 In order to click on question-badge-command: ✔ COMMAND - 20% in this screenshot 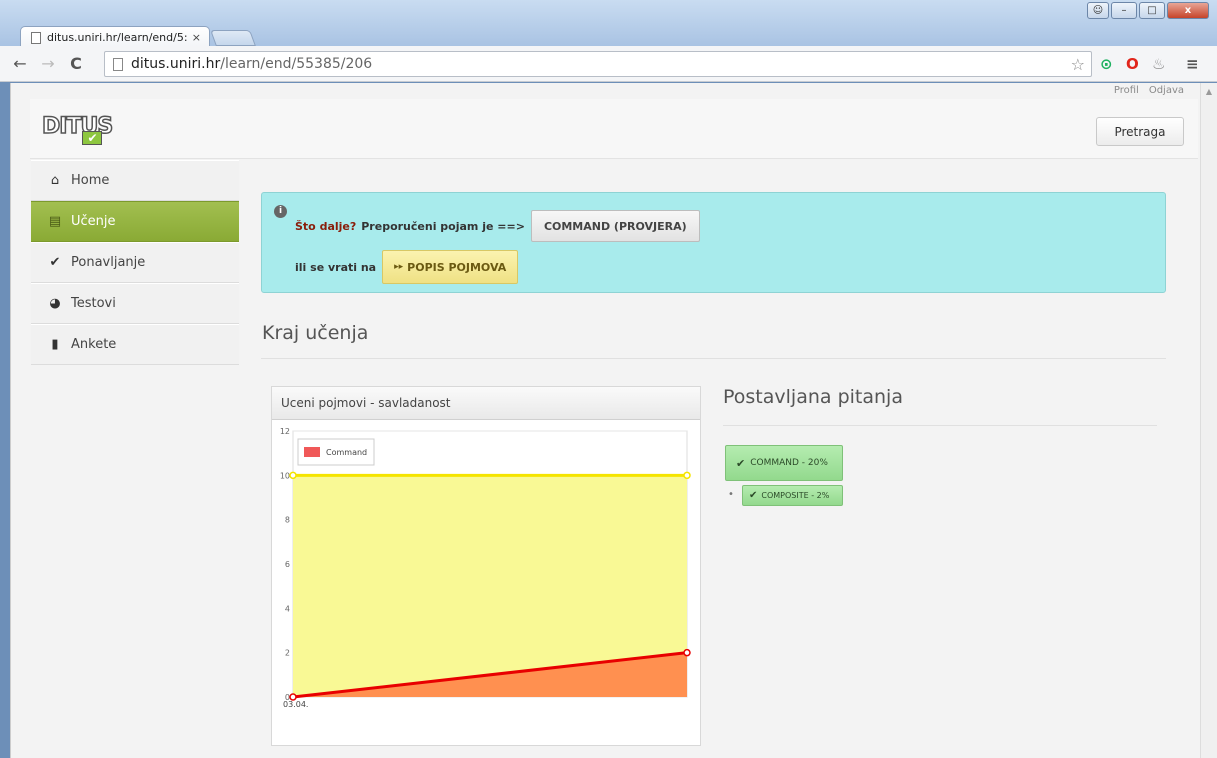, I will do `click(784, 463)`.